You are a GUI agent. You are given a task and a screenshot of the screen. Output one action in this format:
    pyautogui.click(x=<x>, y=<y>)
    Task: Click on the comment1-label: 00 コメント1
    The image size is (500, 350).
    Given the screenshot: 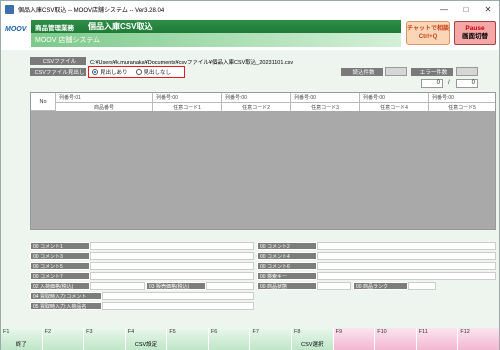 What is the action you would take?
    pyautogui.click(x=60, y=246)
    